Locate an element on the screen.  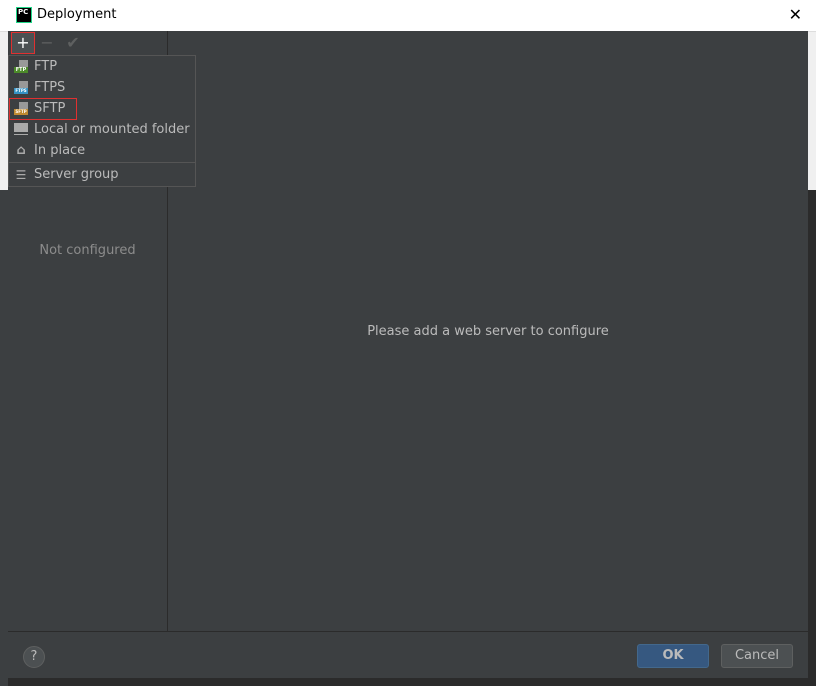
menu-item-in-place: ⌂ In place is located at coordinates (102, 151).